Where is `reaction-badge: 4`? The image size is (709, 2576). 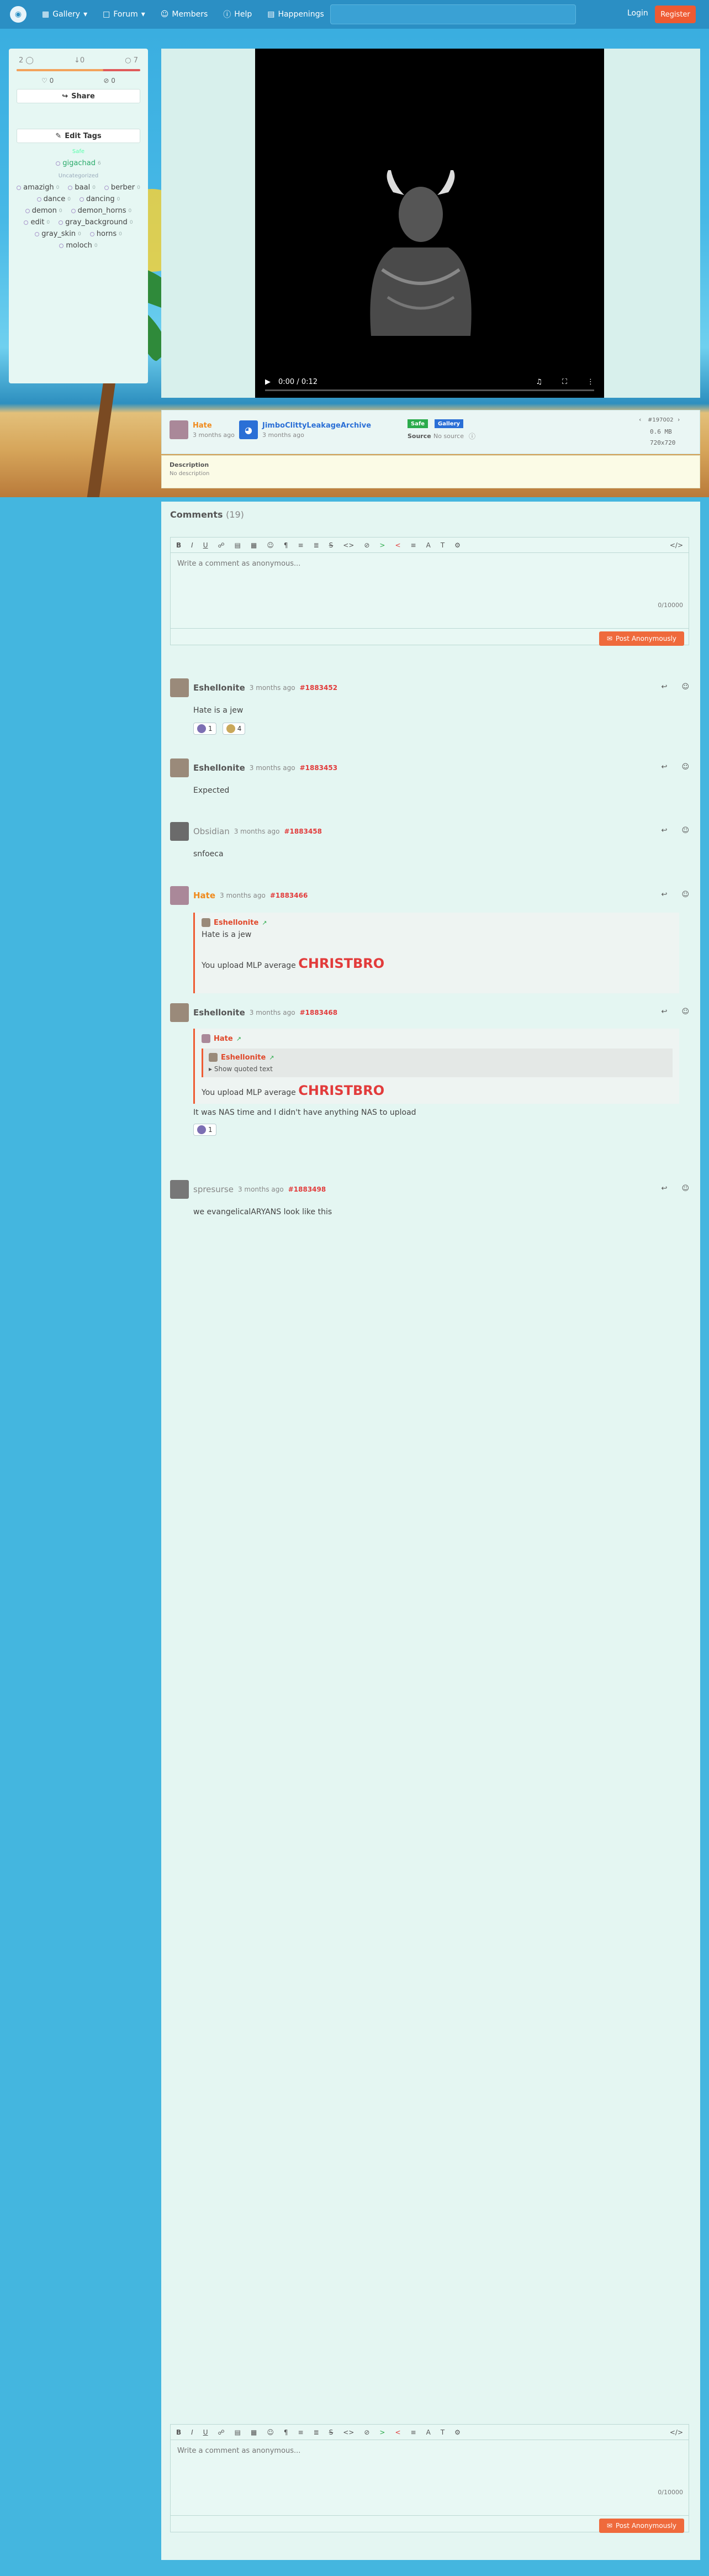 reaction-badge: 4 is located at coordinates (234, 729).